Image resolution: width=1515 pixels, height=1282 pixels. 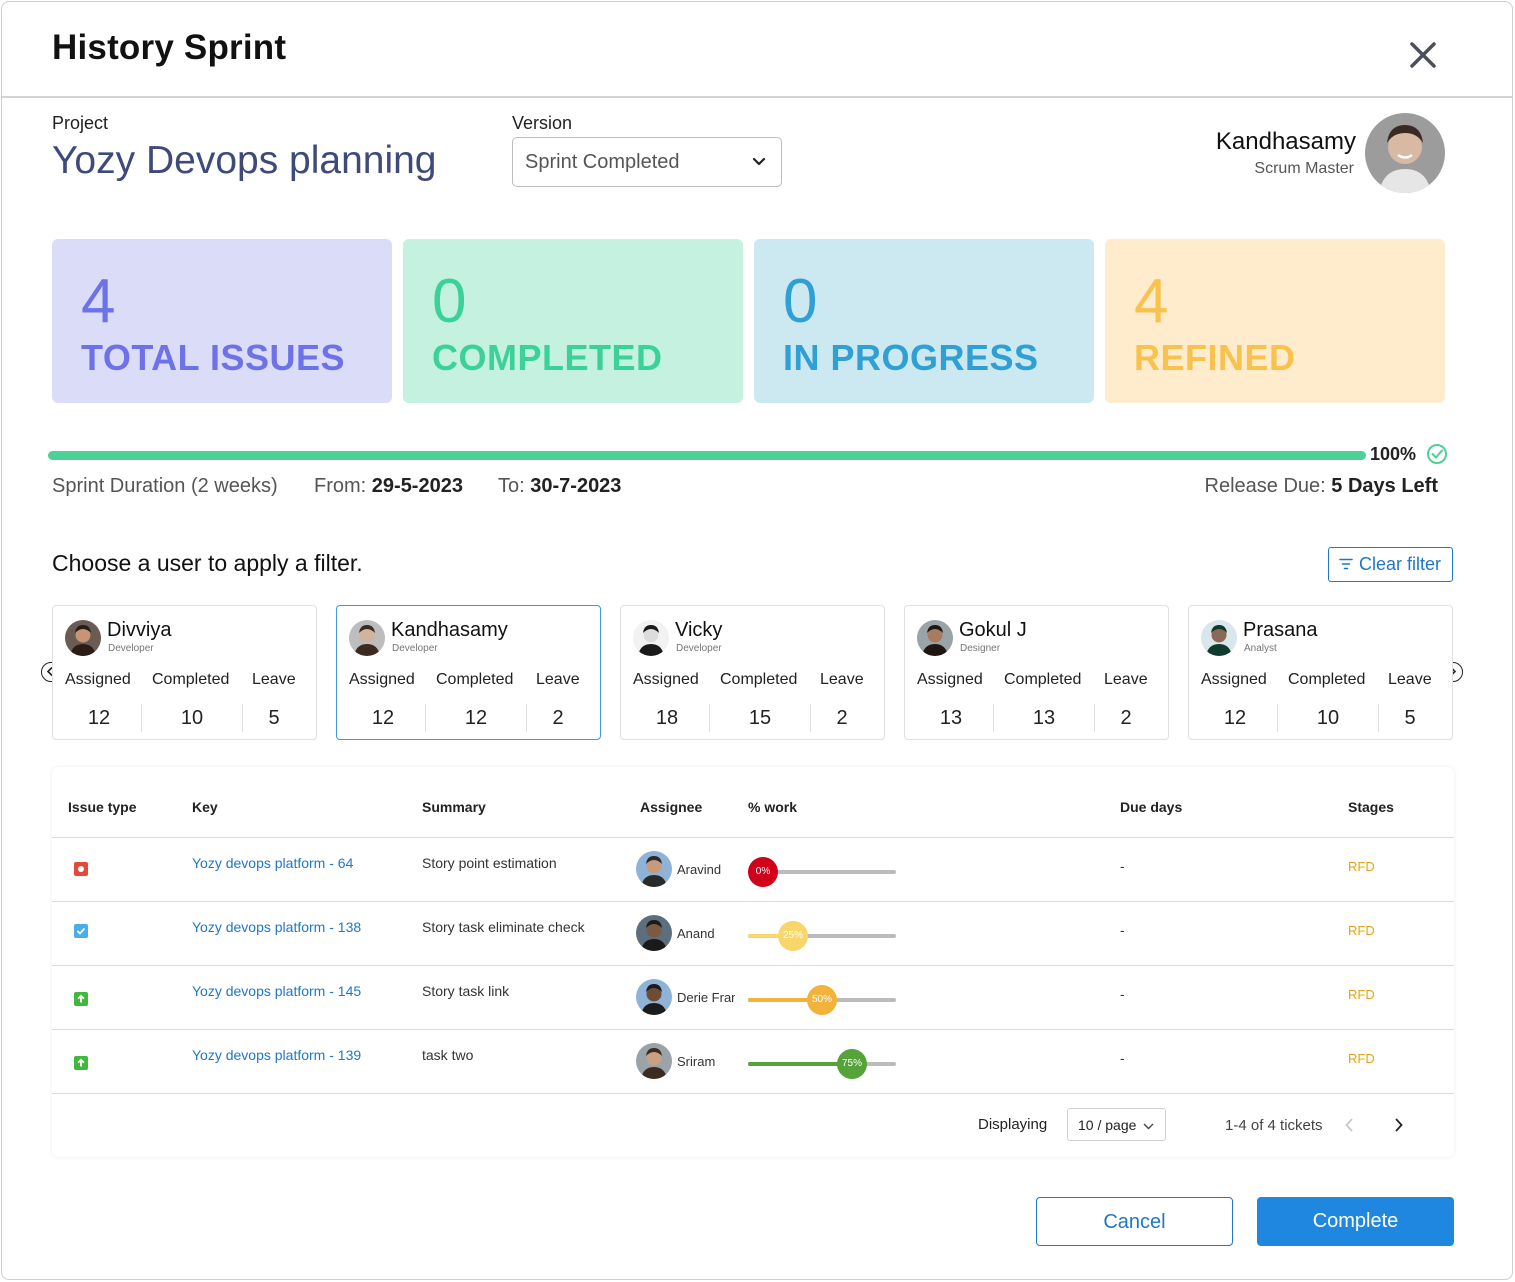 I want to click on assigned-count: 13, so click(x=951, y=718).